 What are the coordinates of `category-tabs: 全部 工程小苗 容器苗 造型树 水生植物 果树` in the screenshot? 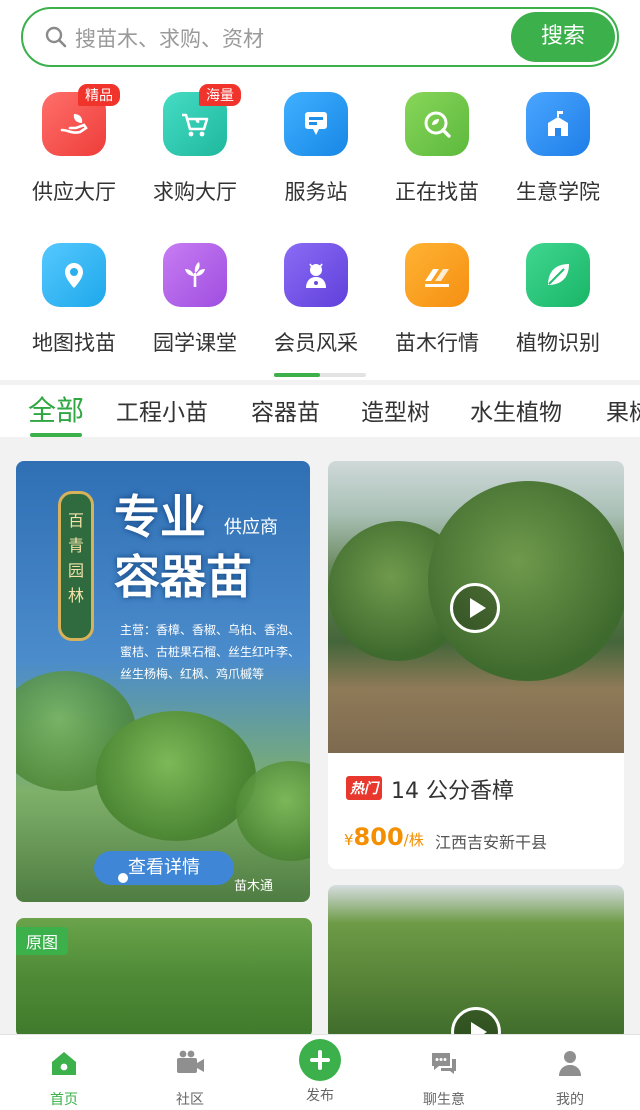 It's located at (320, 411).